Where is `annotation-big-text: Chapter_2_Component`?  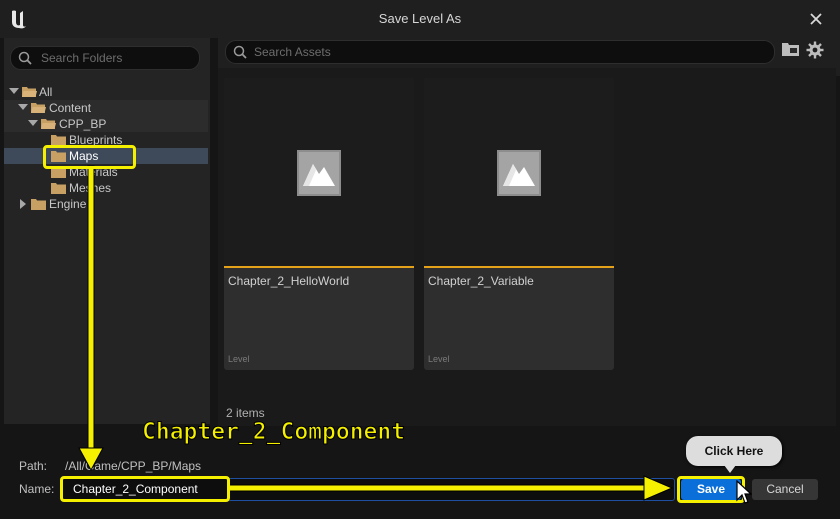
annotation-big-text: Chapter_2_Component is located at coordinates (273, 432).